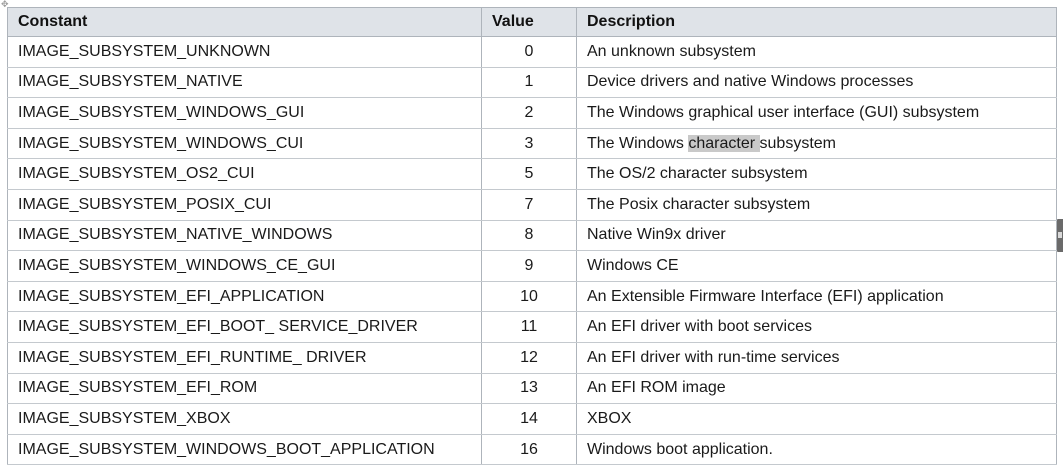 The image size is (1063, 467). Describe the element at coordinates (797, 143) in the screenshot. I see `description-text: subsystem` at that location.